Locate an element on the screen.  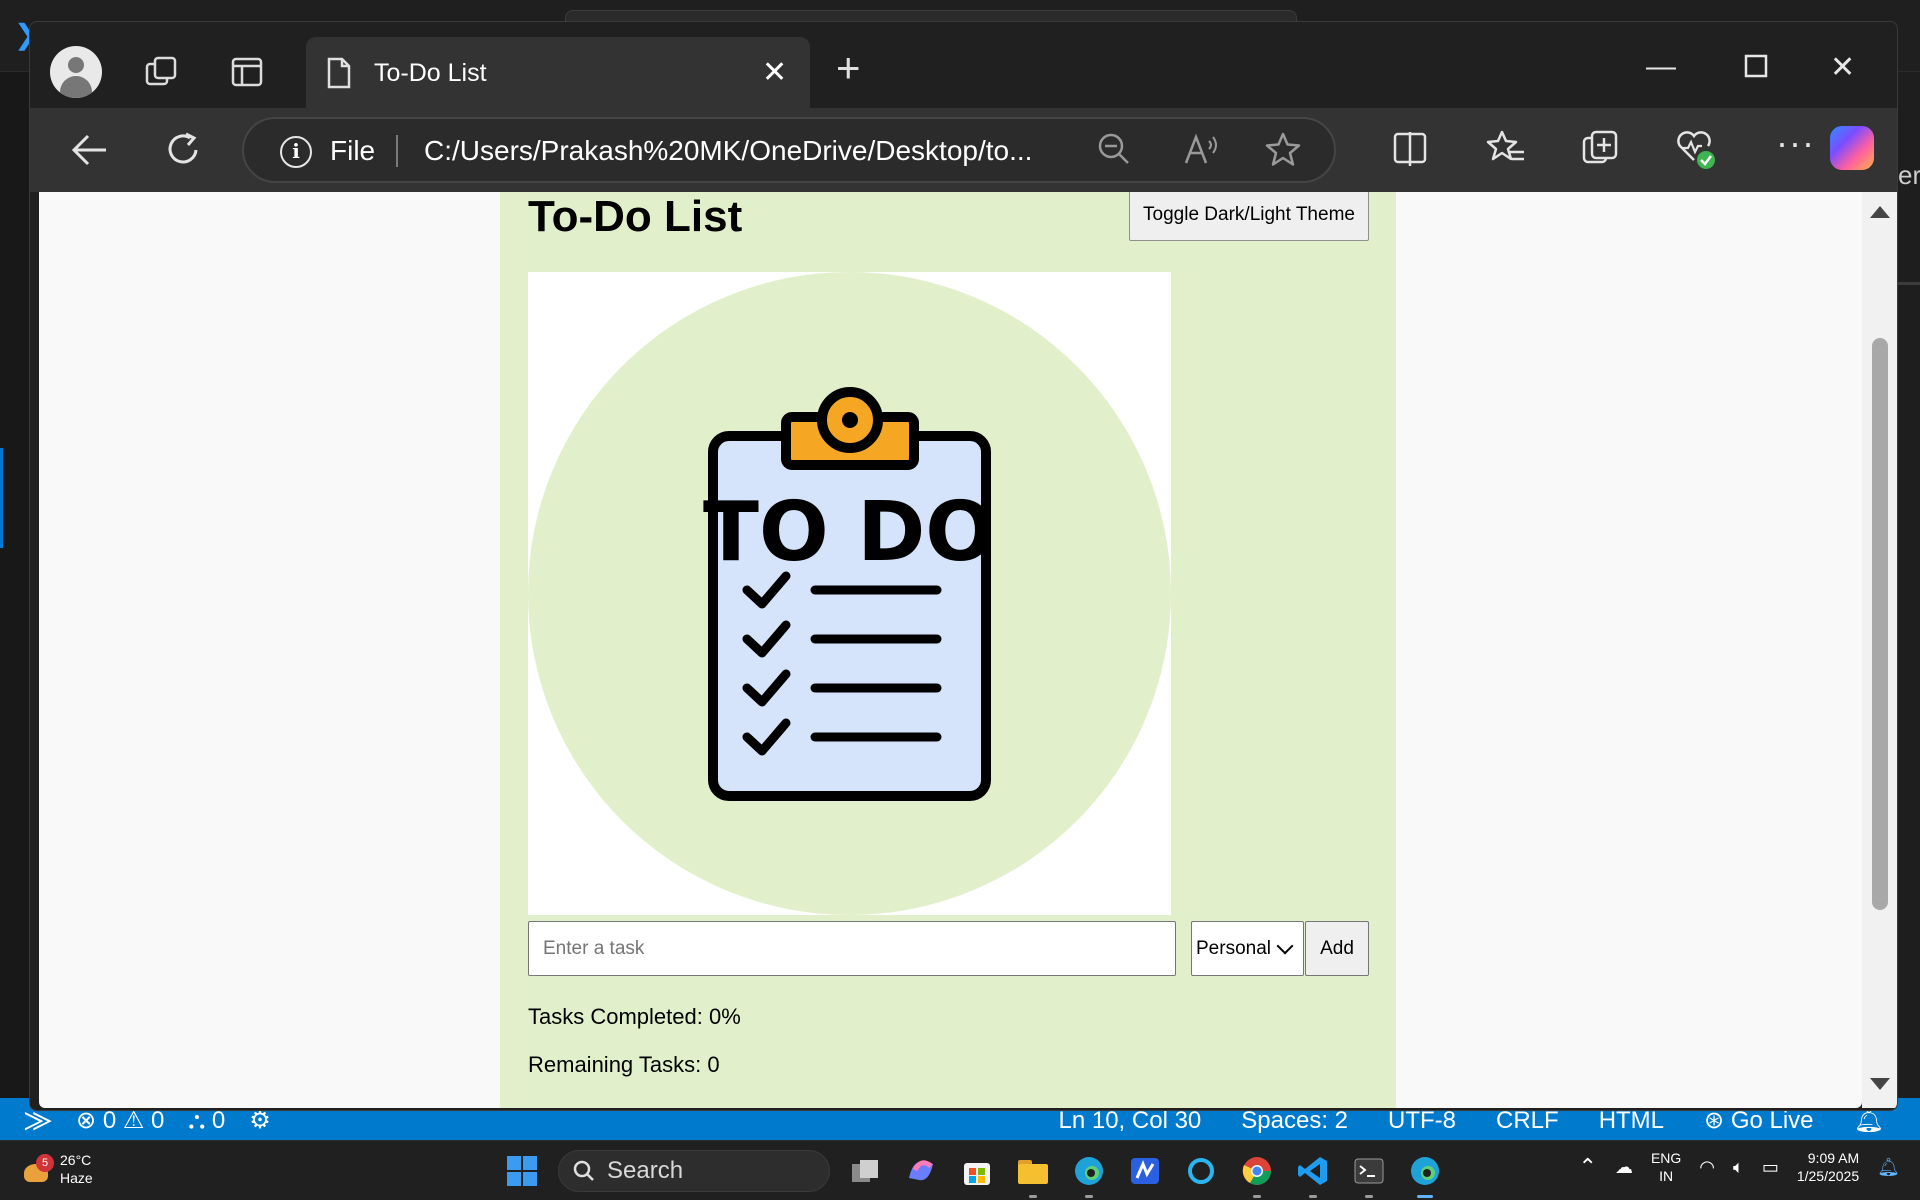
wifi-icon: ◠ is located at coordinates (1707, 1167).